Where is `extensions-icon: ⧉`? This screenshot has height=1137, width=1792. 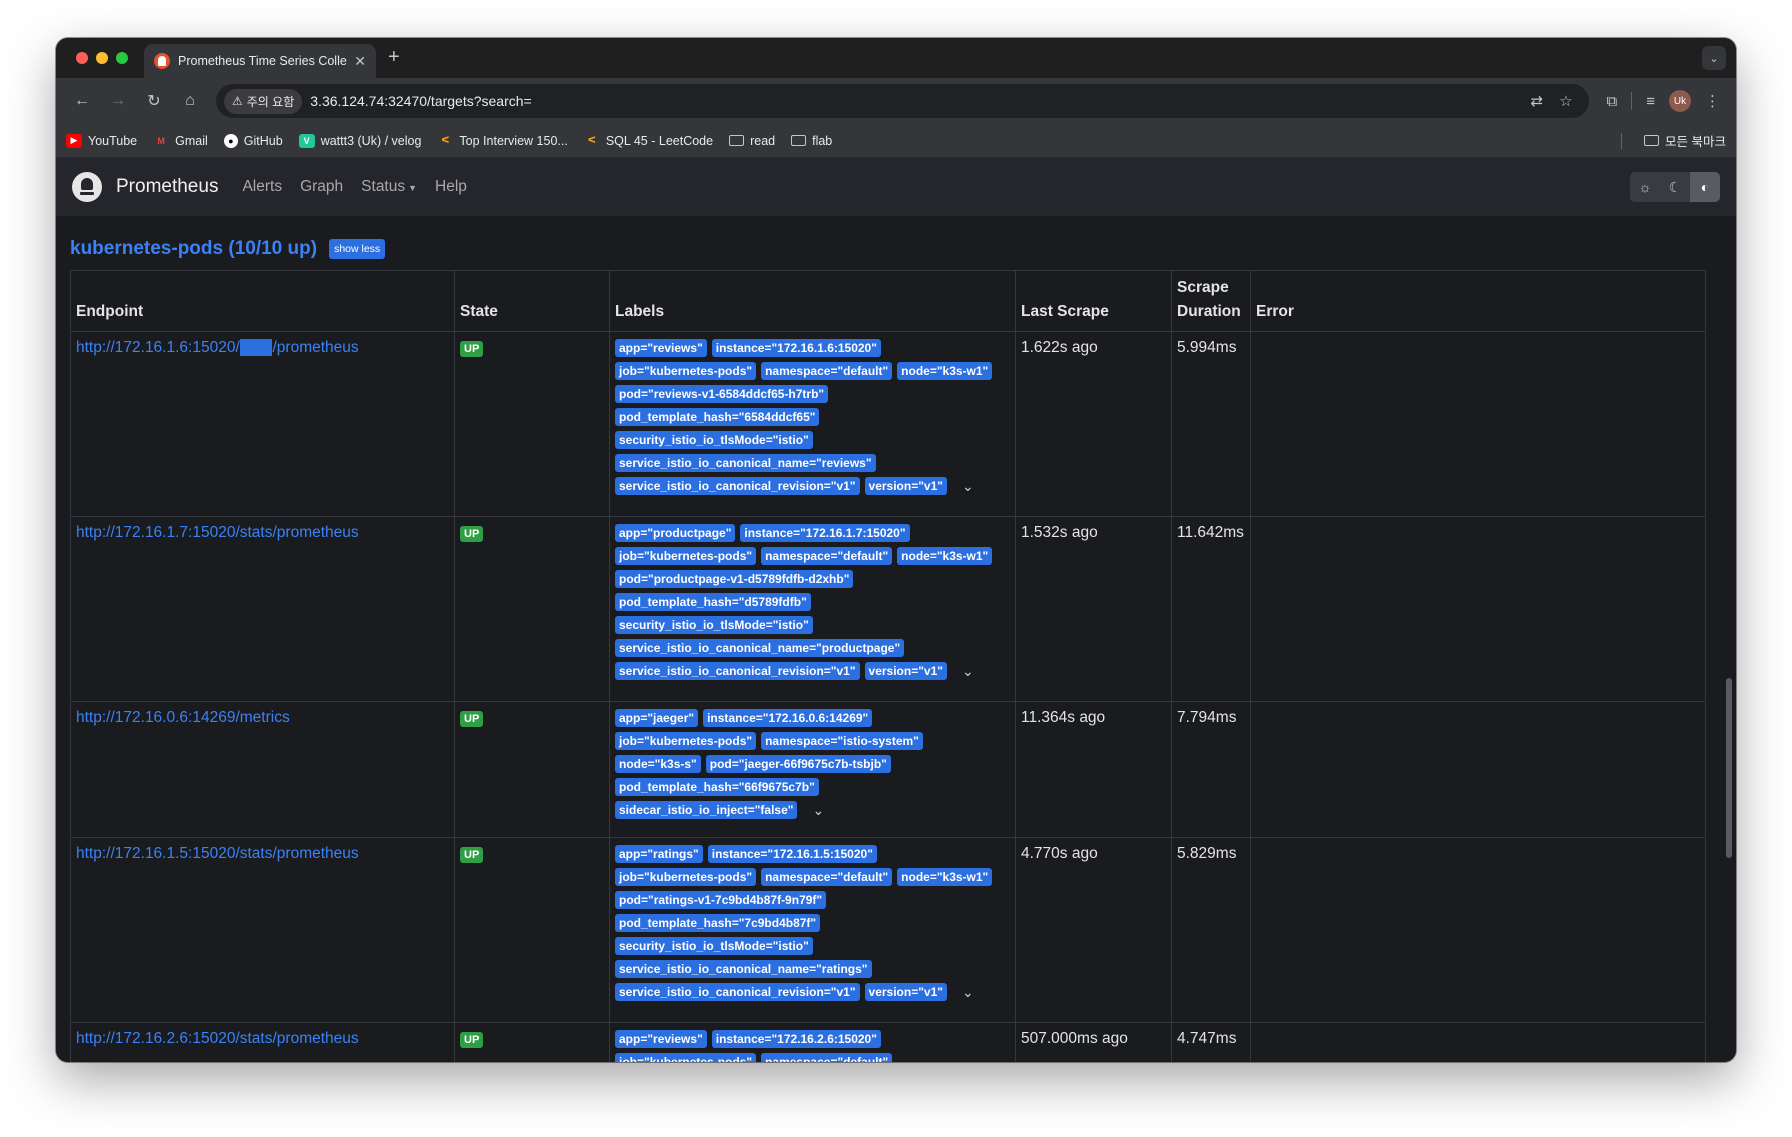
extensions-icon: ⧉ is located at coordinates (1612, 101).